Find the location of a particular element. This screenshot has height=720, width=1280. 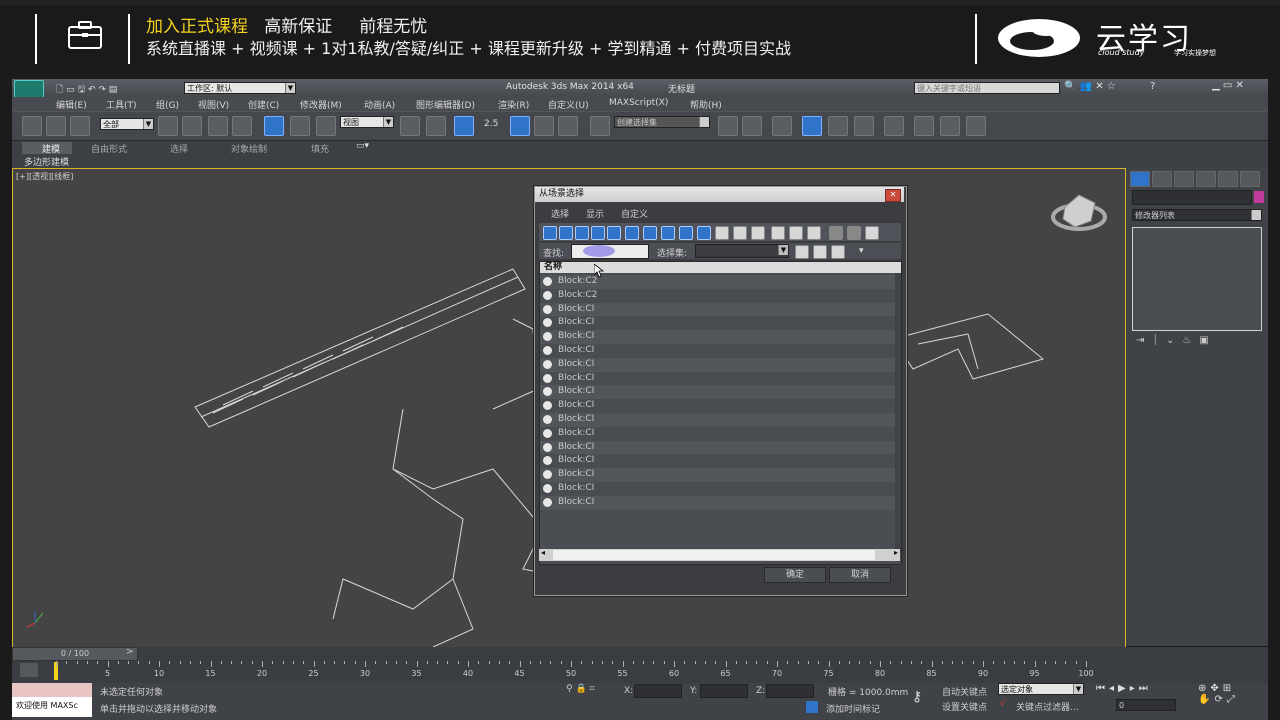

display-containers-icon is located at coordinates (704, 233).